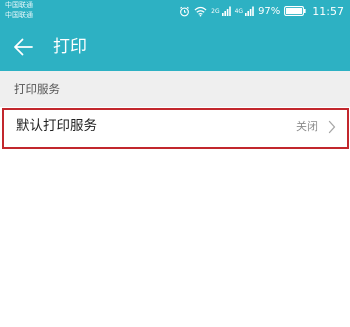  I want to click on toolbar: 打印, so click(175, 47).